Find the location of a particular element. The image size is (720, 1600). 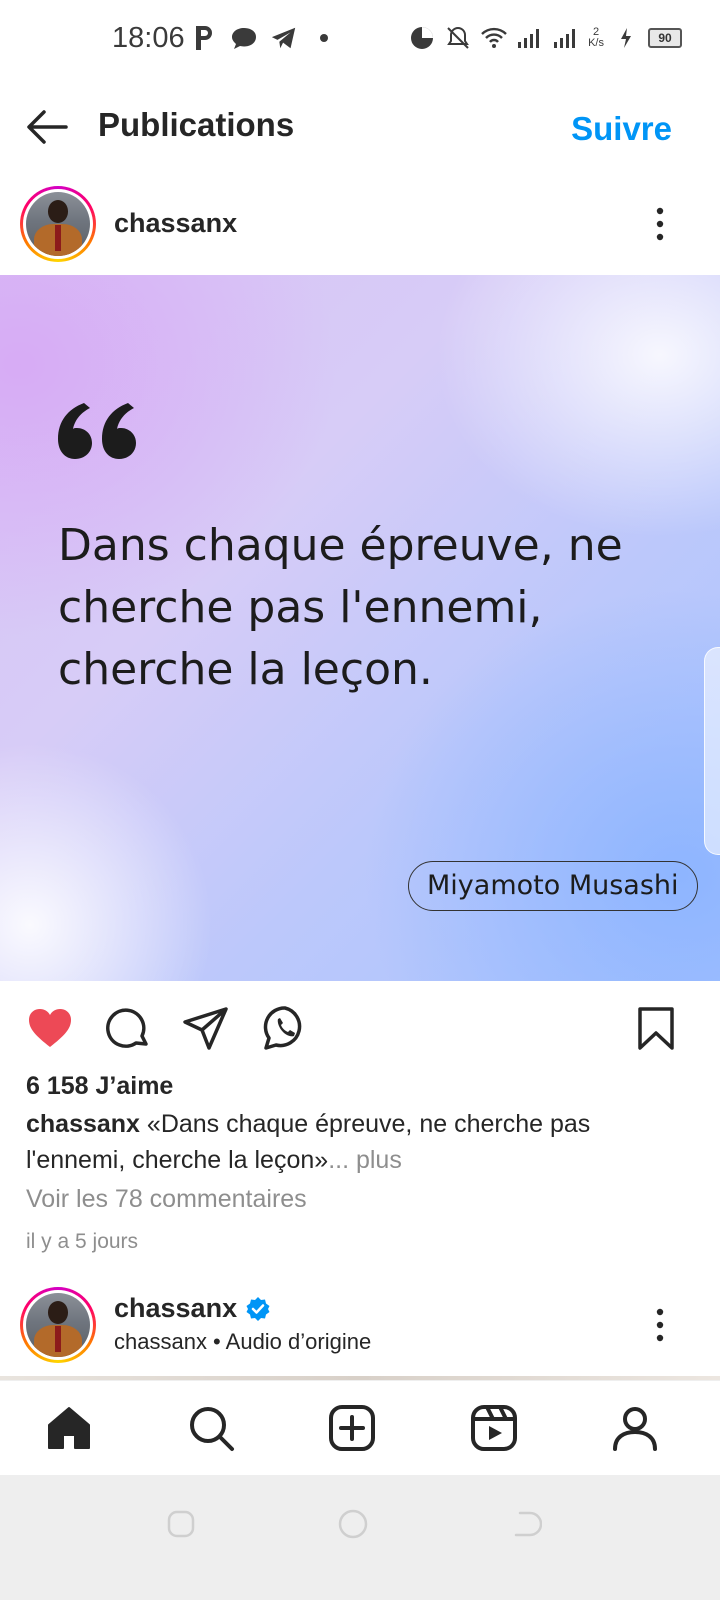

create-post-icon is located at coordinates (352, 1428).